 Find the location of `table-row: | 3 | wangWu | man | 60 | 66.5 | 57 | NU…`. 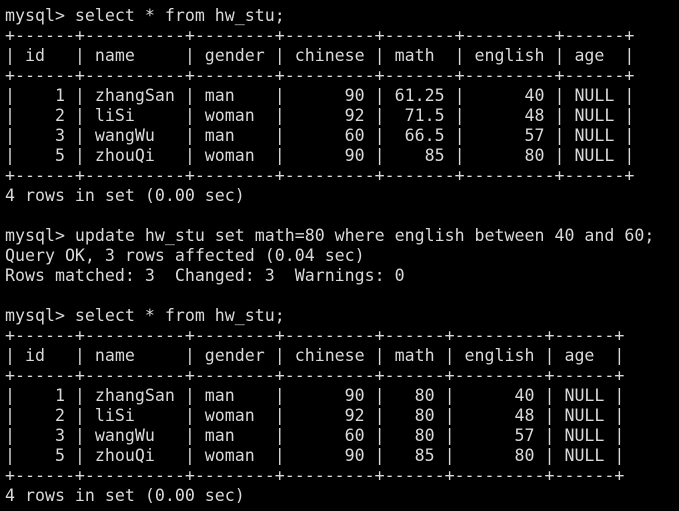

table-row: | 3 | wangWu | man | 60 | 66.5 | 57 | NU… is located at coordinates (320, 135).